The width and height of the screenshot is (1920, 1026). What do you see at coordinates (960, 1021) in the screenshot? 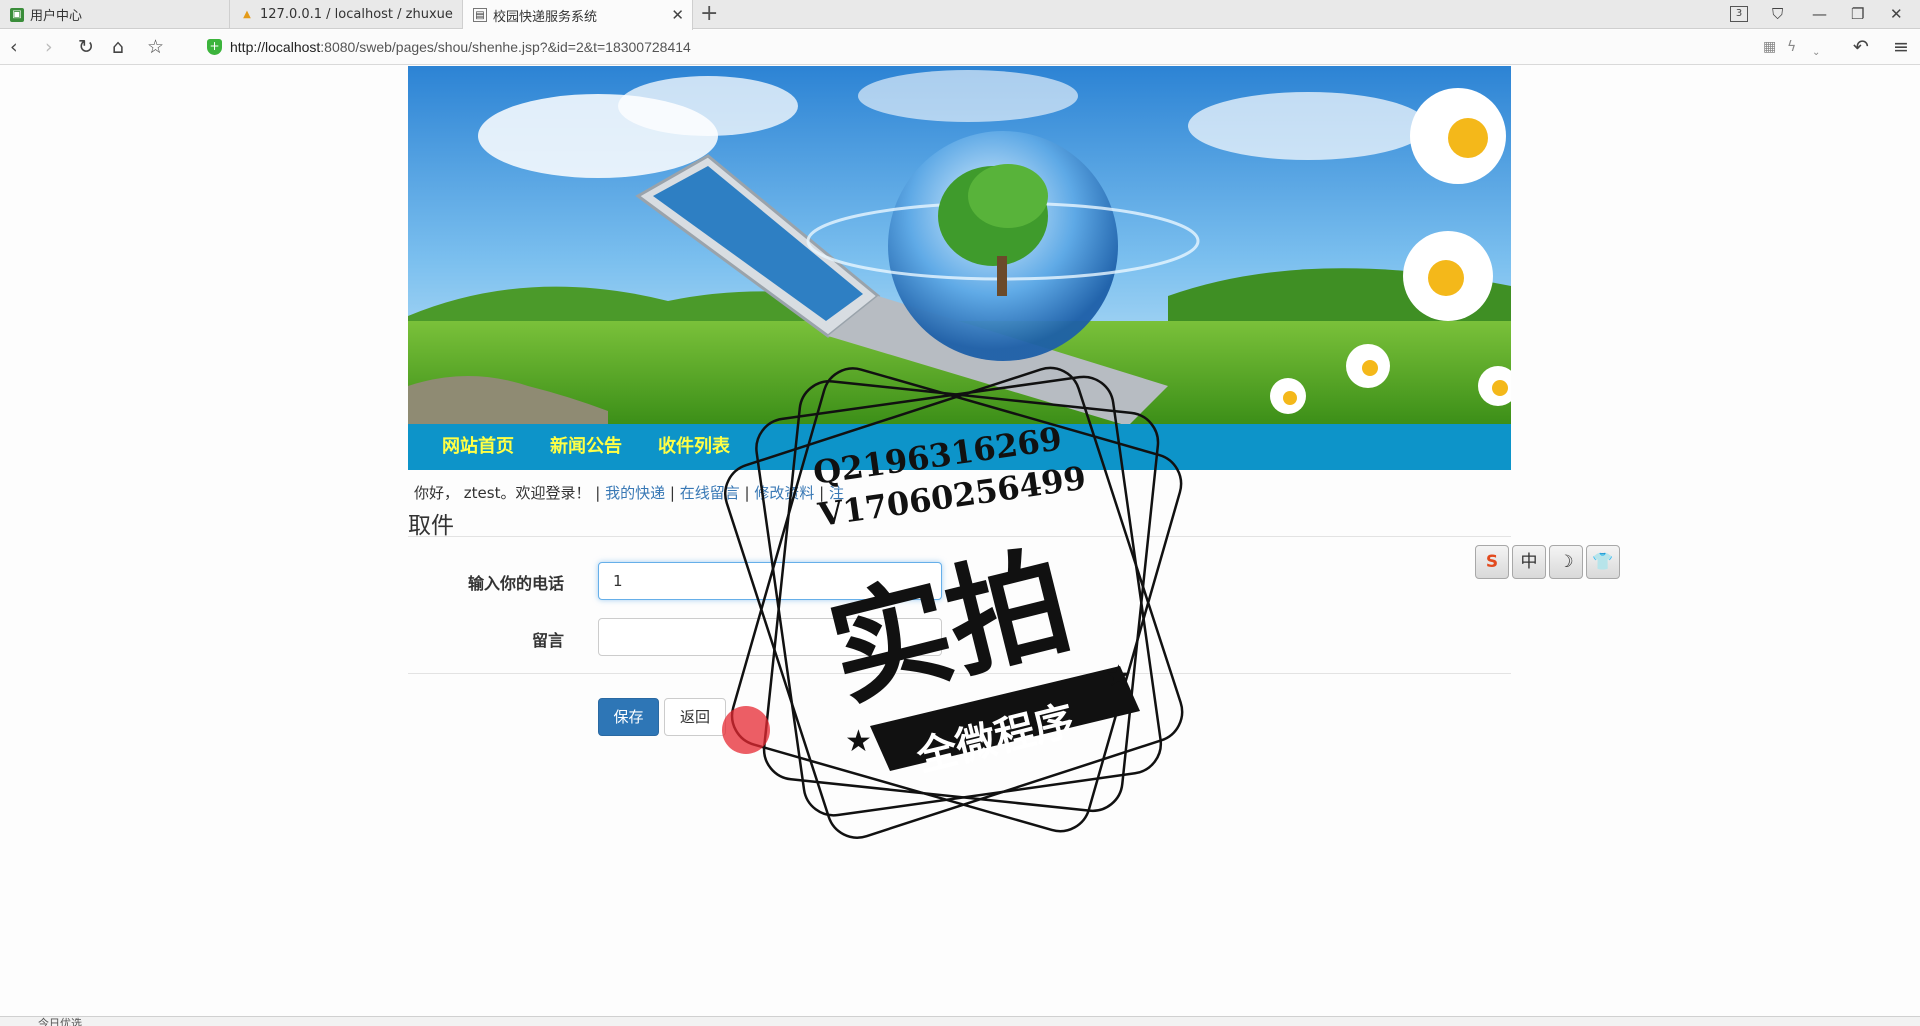
I see `browser-status-bar: 今日优选` at bounding box center [960, 1021].